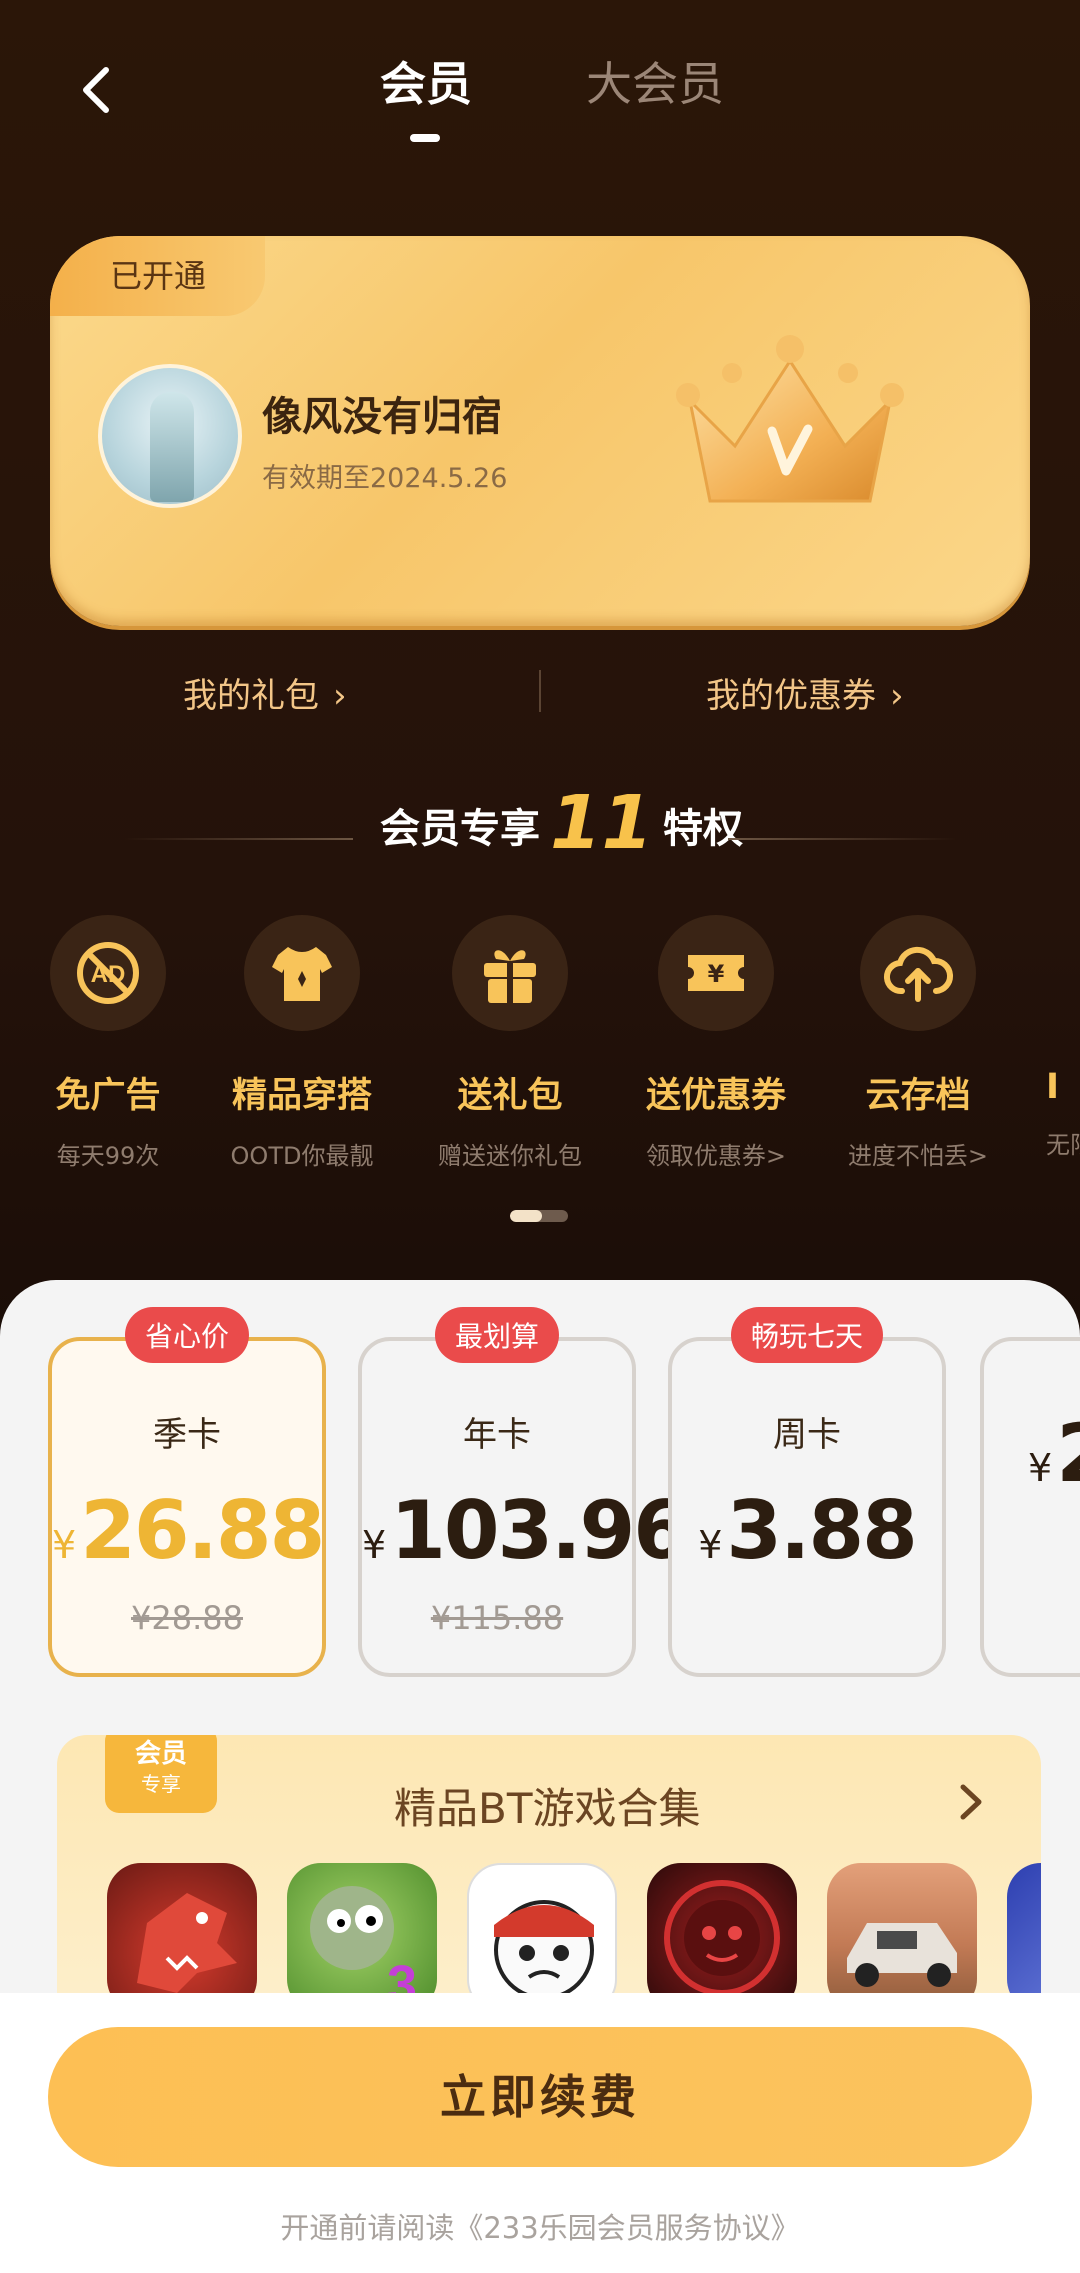 This screenshot has width=1080, height=2273. Describe the element at coordinates (722, 1938) in the screenshot. I see `game-icon-monkey-emblem` at that location.